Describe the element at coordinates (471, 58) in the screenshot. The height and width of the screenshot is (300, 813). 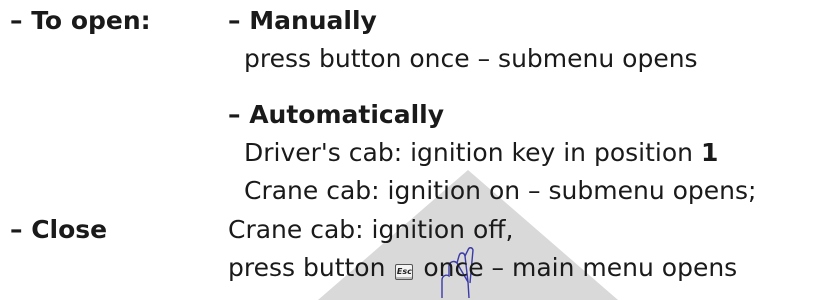
I see `manual-text: press button once – submenu opens` at that location.